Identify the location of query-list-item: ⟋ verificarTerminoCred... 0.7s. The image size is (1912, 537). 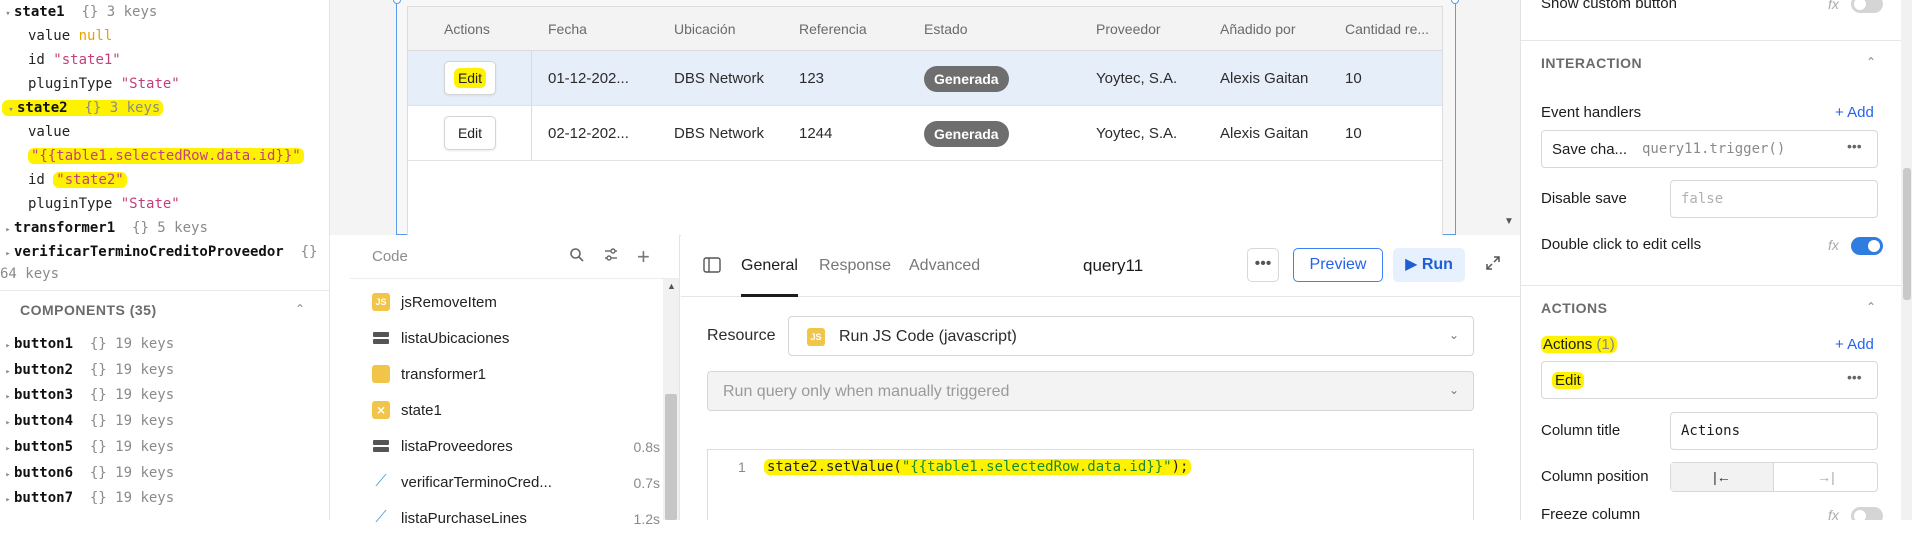
(505, 483).